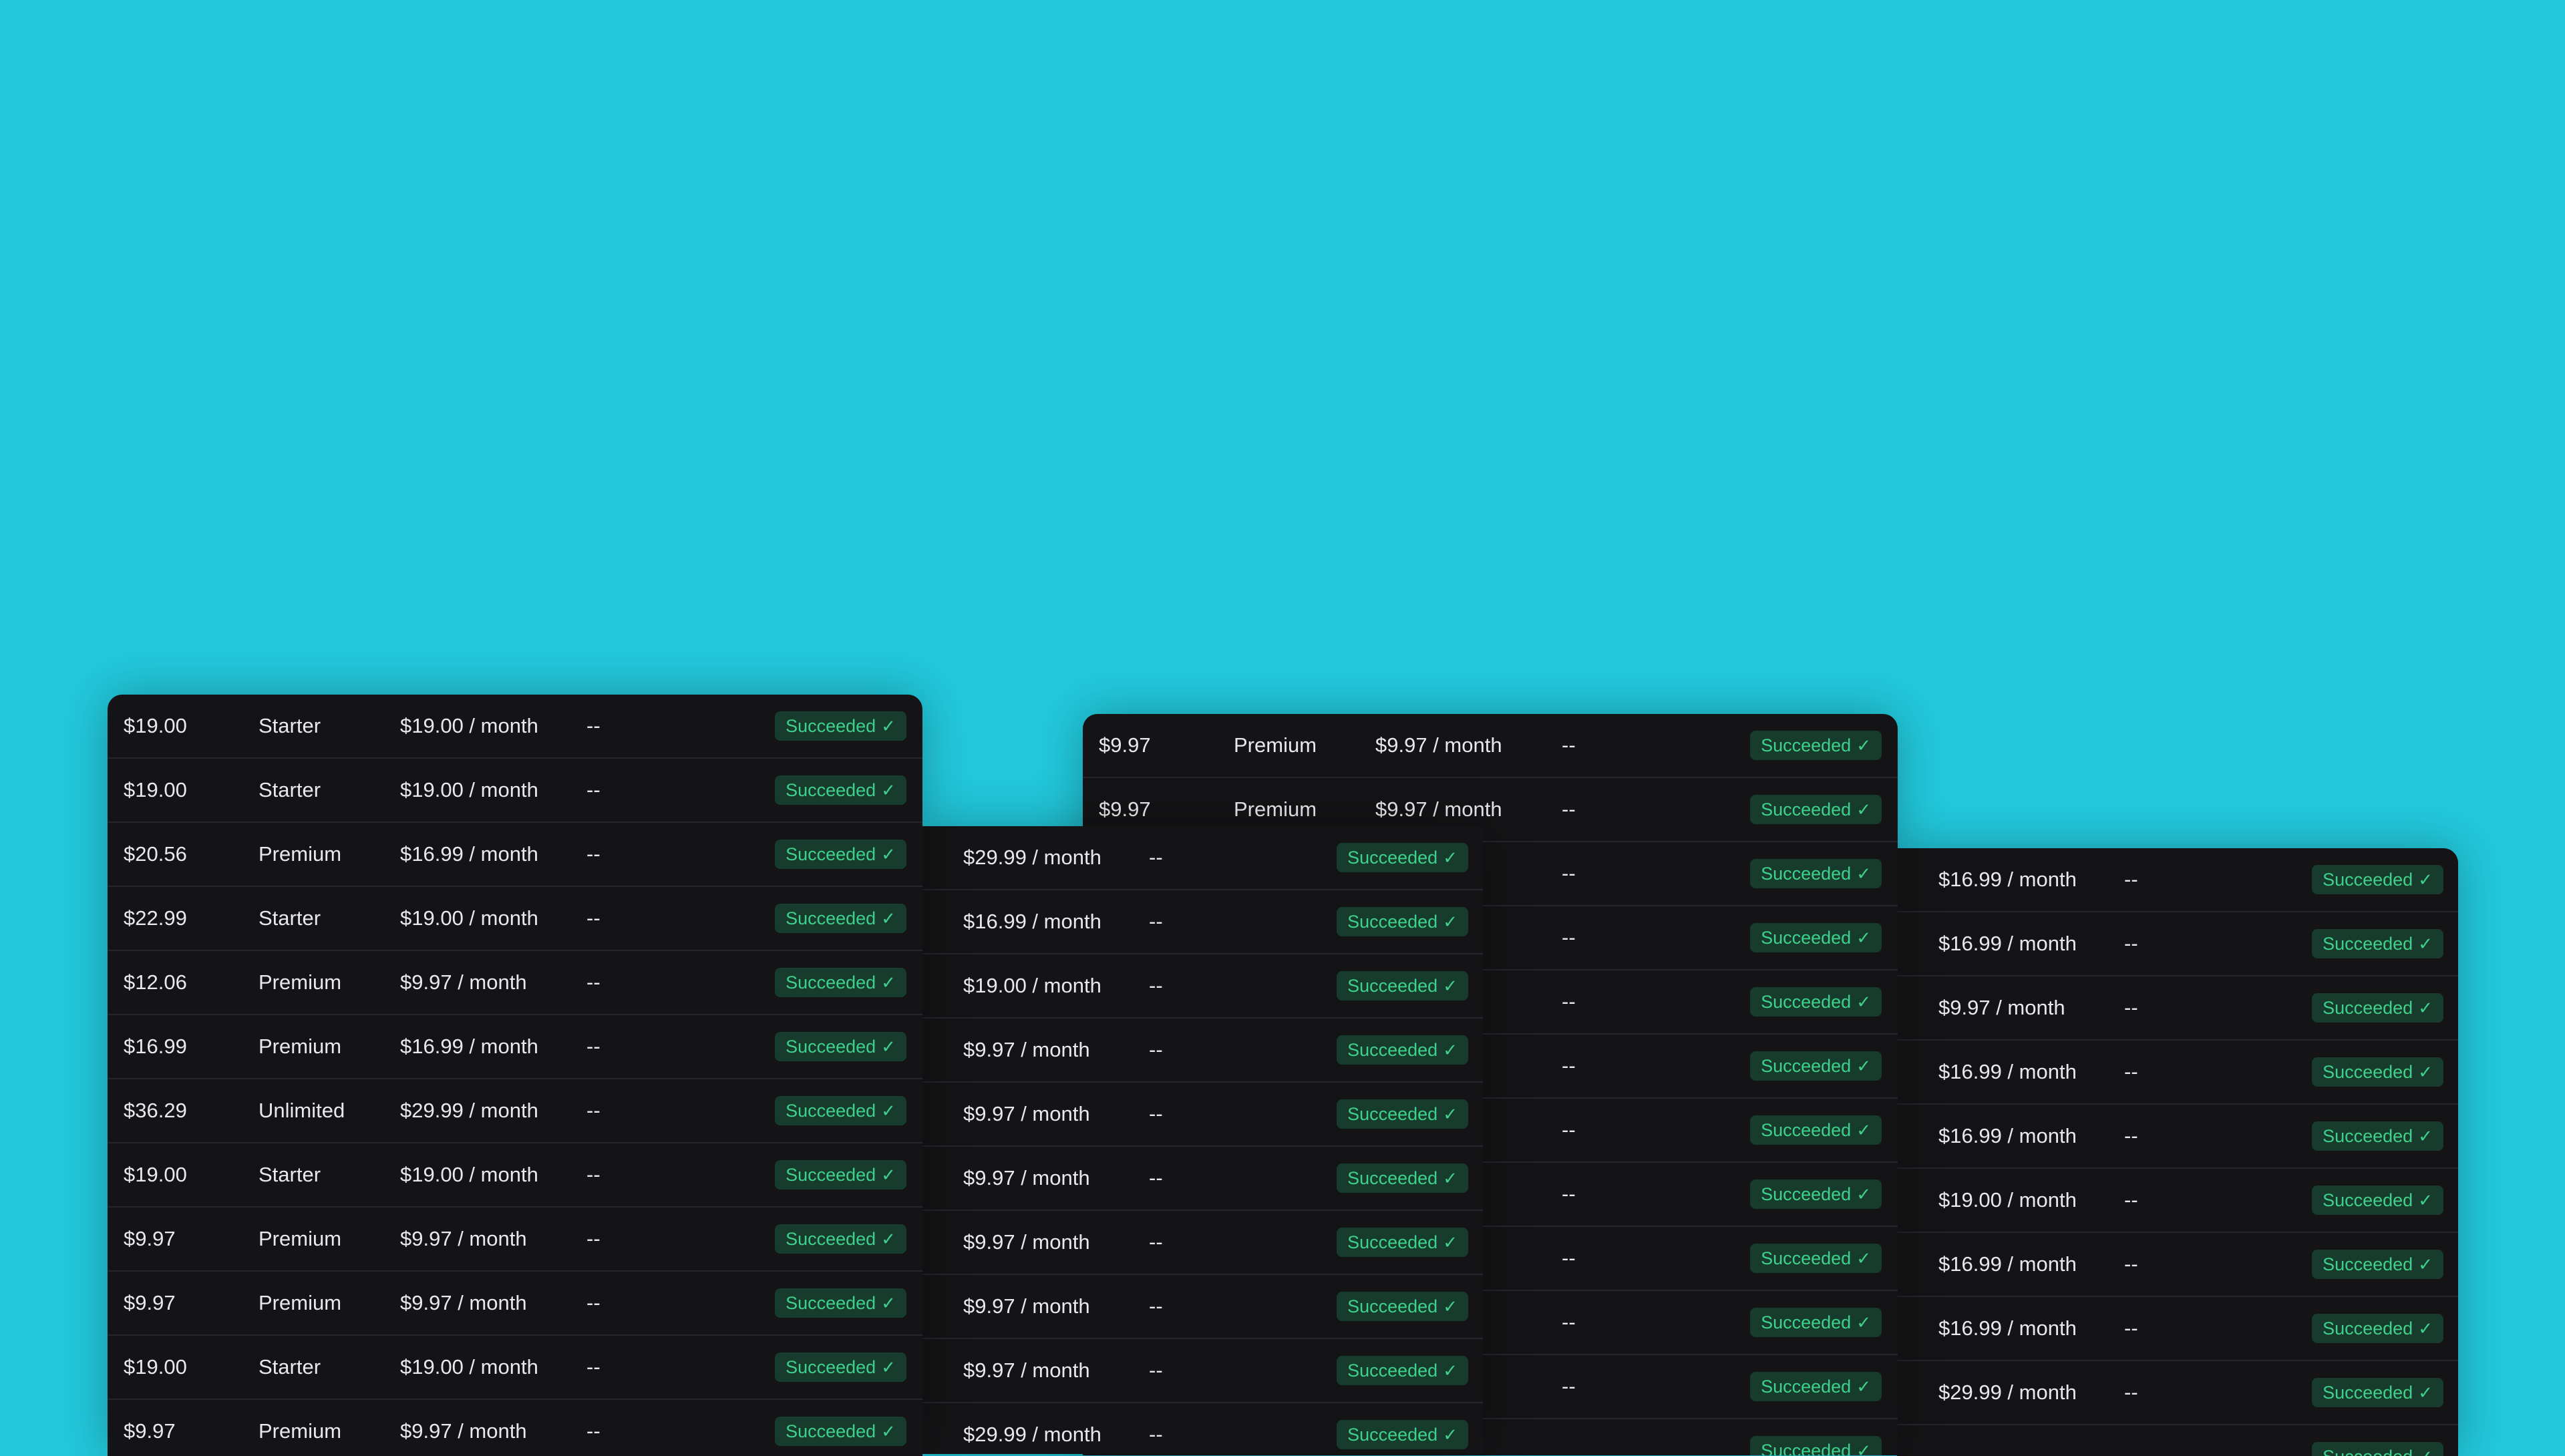 This screenshot has height=1456, width=2565. Describe the element at coordinates (155, 1110) in the screenshot. I see `amount-cell: $36.29` at that location.